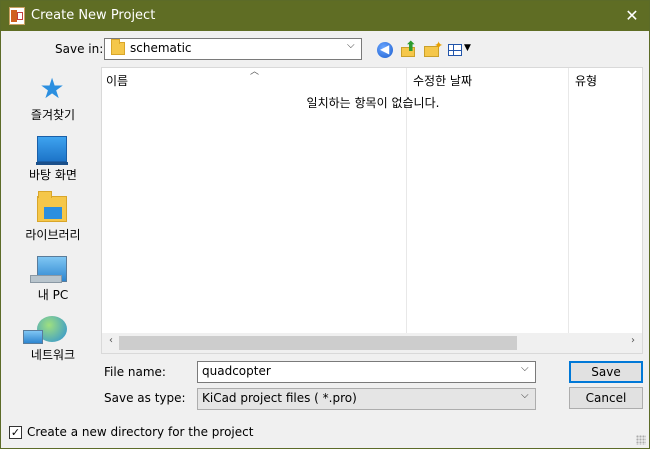 Image resolution: width=650 pixels, height=449 pixels. I want to click on new-directory-checkbox: ✓, so click(15, 432).